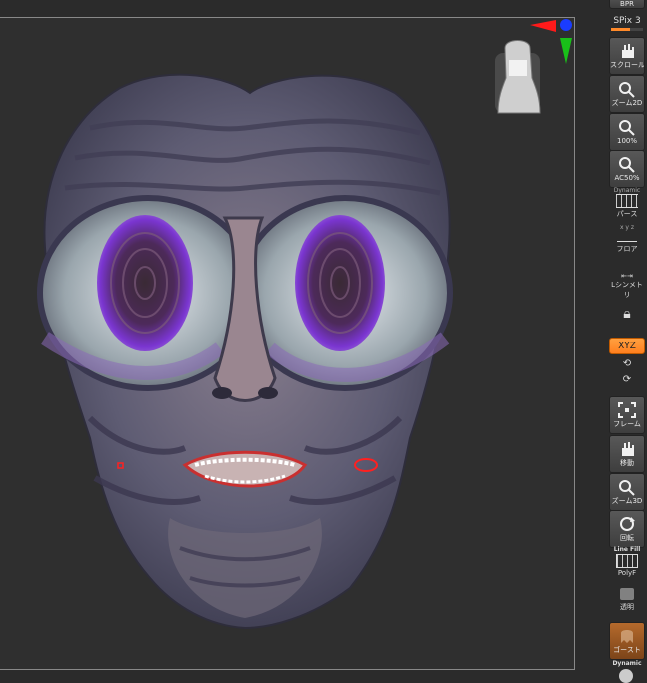 The height and width of the screenshot is (683, 647). What do you see at coordinates (627, 501) in the screenshot?
I see `zoom3d-label: ズーム3D` at bounding box center [627, 501].